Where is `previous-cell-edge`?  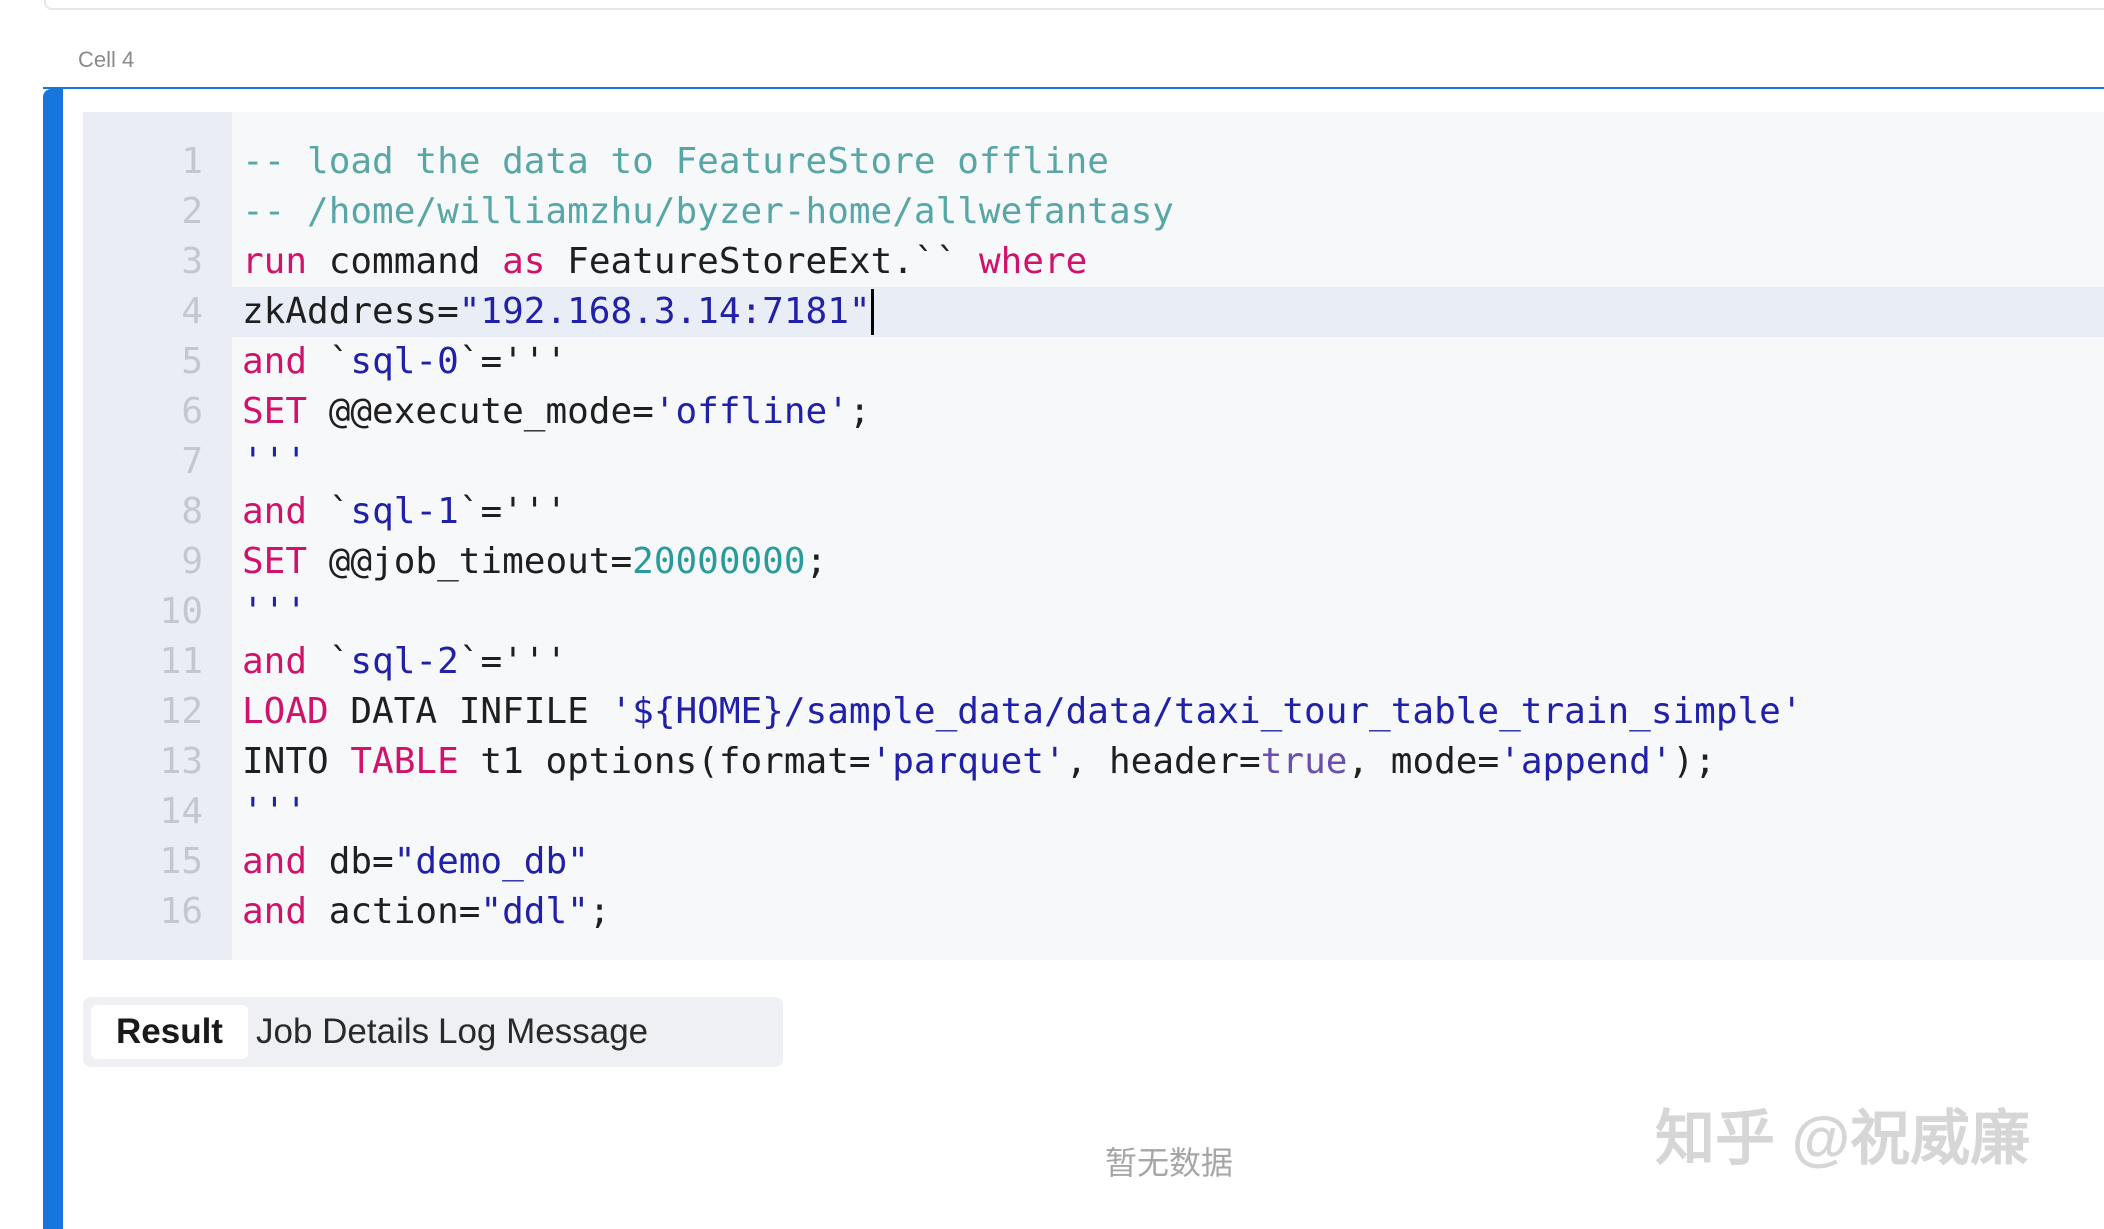 previous-cell-edge is located at coordinates (1074, 5).